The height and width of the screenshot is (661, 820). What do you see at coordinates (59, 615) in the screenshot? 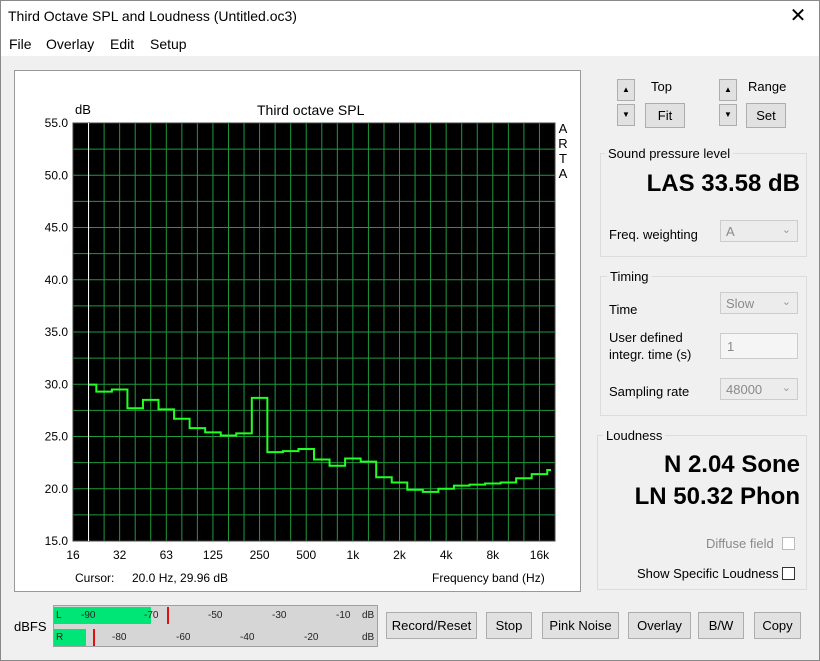
I see `left-channel-label: L` at bounding box center [59, 615].